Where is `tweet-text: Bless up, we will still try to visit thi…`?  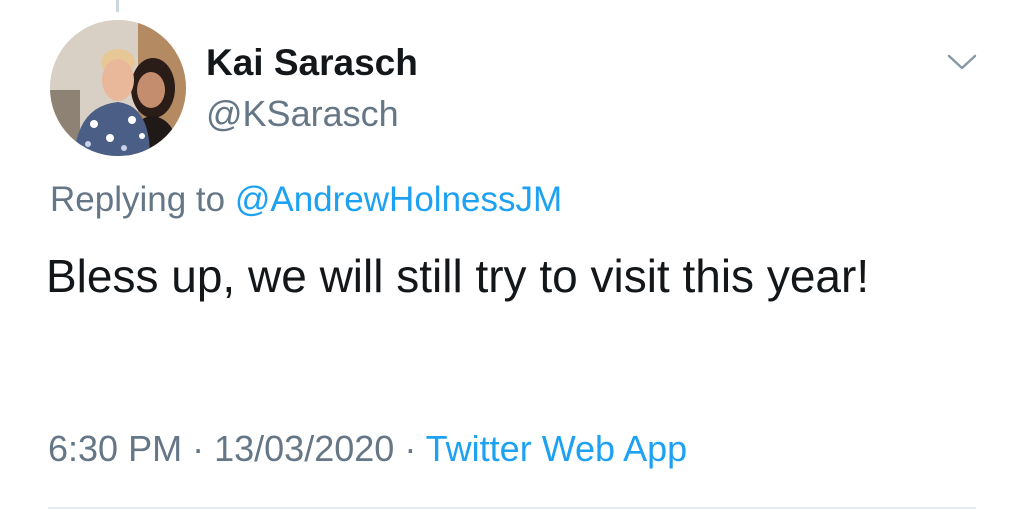 tweet-text: Bless up, we will still try to visit thi… is located at coordinates (458, 276).